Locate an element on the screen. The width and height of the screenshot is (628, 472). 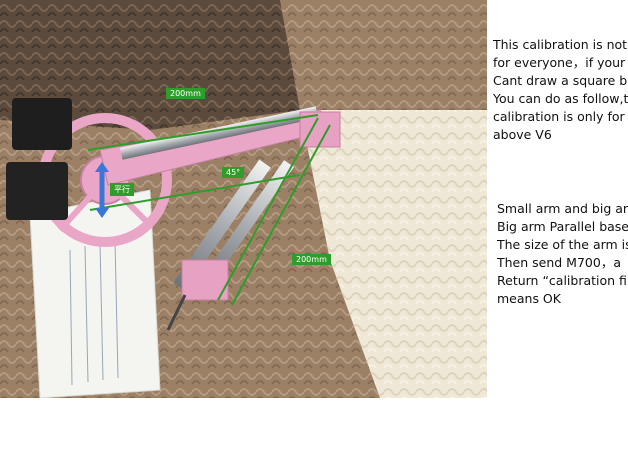
step-line: means OK is located at coordinates (529, 298).